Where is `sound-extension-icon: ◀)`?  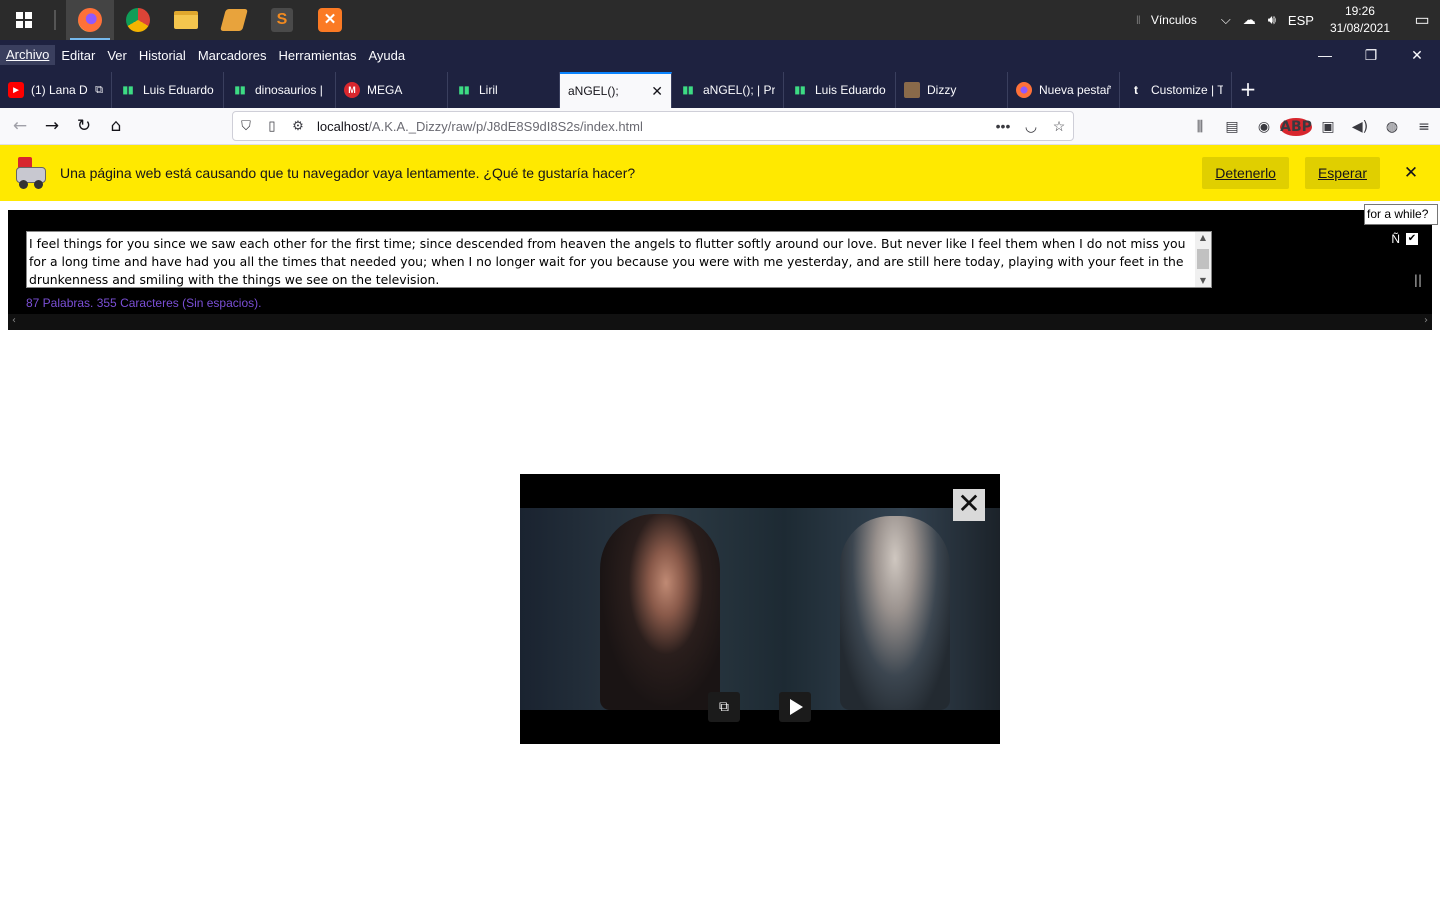
sound-extension-icon: ◀) is located at coordinates (1360, 127).